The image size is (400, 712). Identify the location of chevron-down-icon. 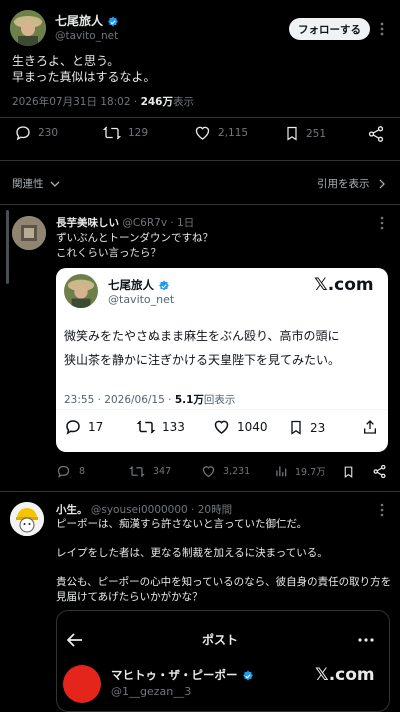
(54, 184).